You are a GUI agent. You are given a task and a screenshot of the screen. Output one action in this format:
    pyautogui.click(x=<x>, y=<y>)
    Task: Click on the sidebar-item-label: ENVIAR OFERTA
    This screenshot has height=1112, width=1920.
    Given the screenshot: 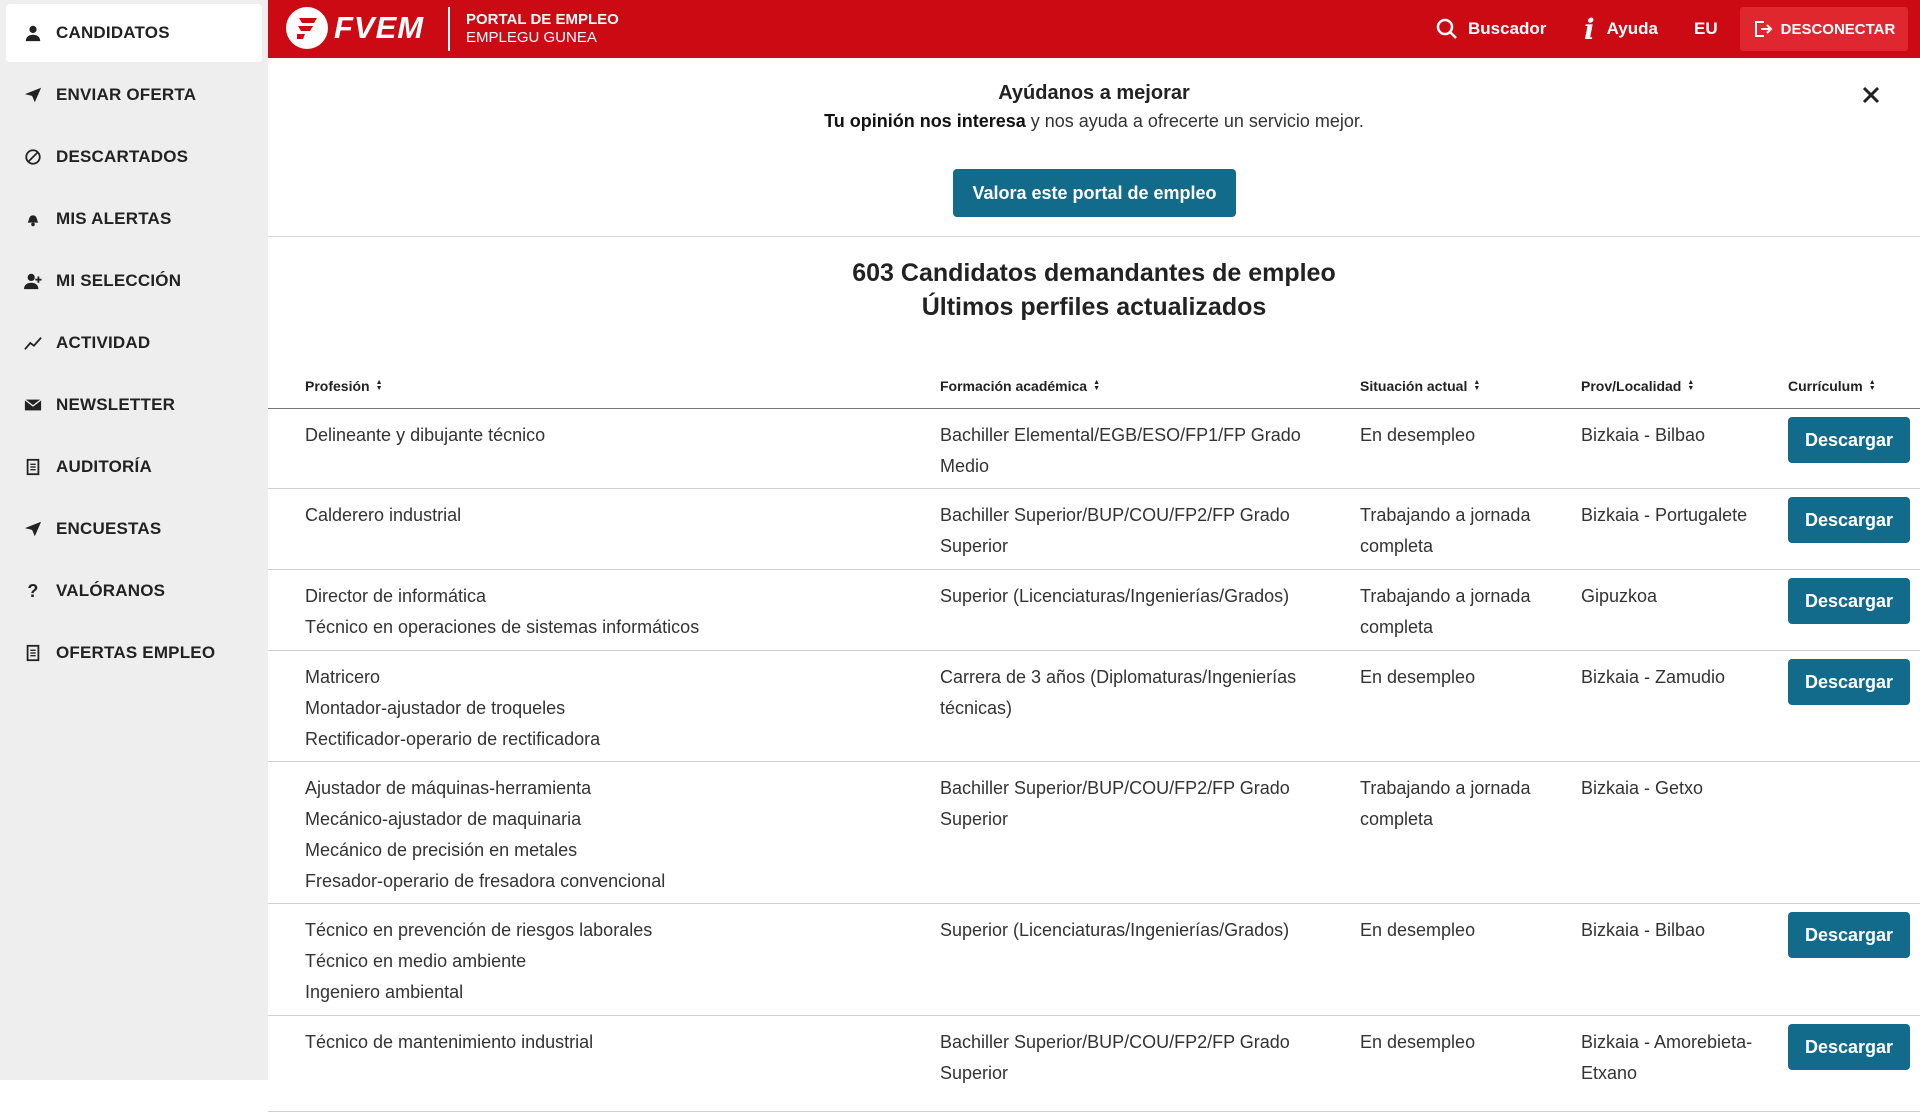 What is the action you would take?
    pyautogui.click(x=126, y=94)
    